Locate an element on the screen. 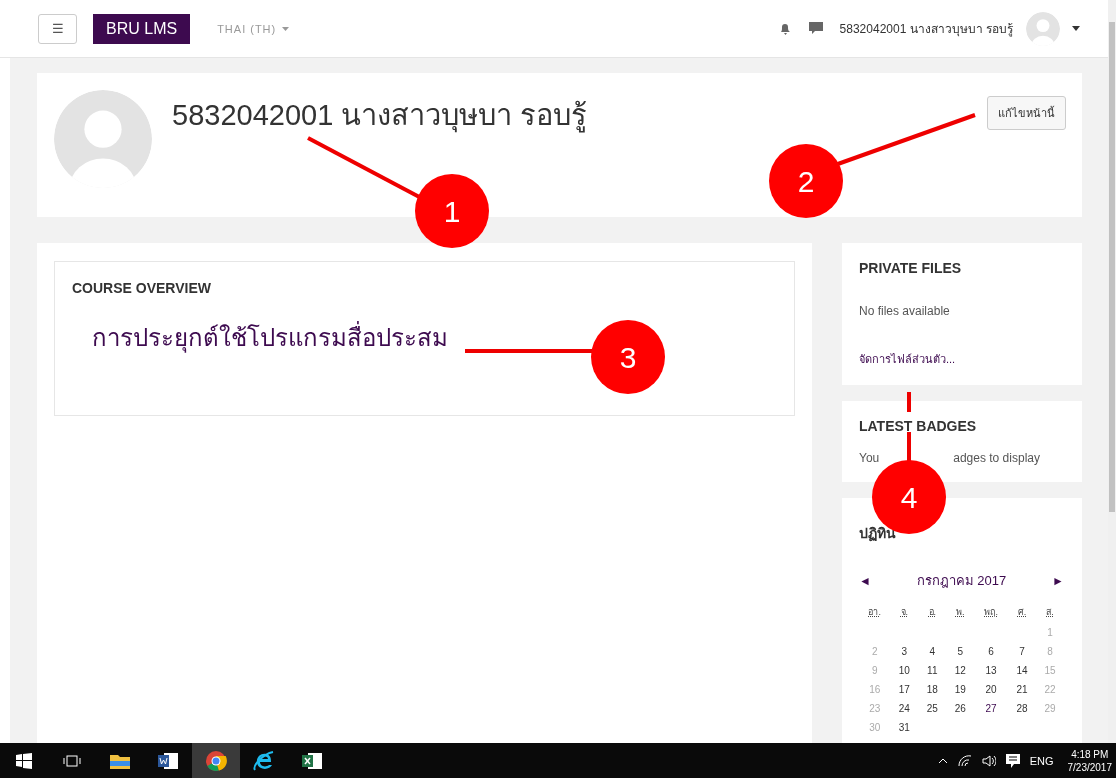 Image resolution: width=1116 pixels, height=778 pixels. calendar-day: 19 is located at coordinates (960, 689).